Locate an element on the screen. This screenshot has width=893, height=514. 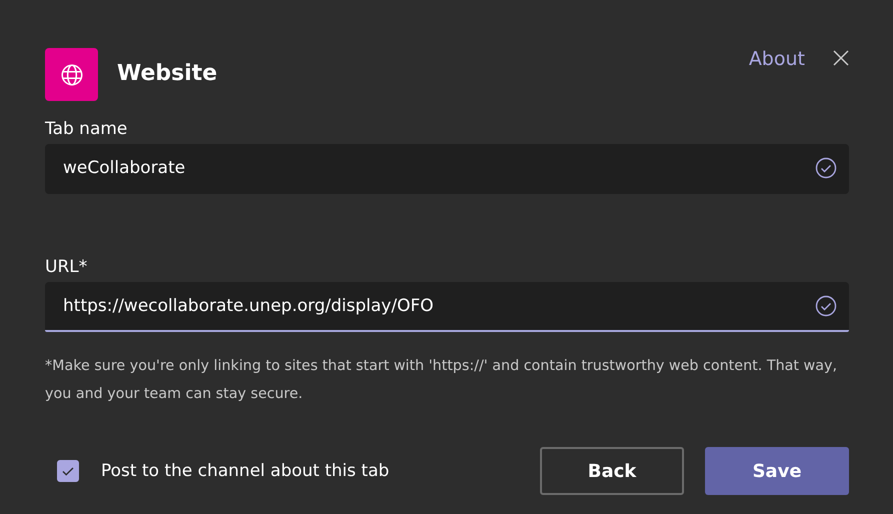
save-button: Save is located at coordinates (777, 471).